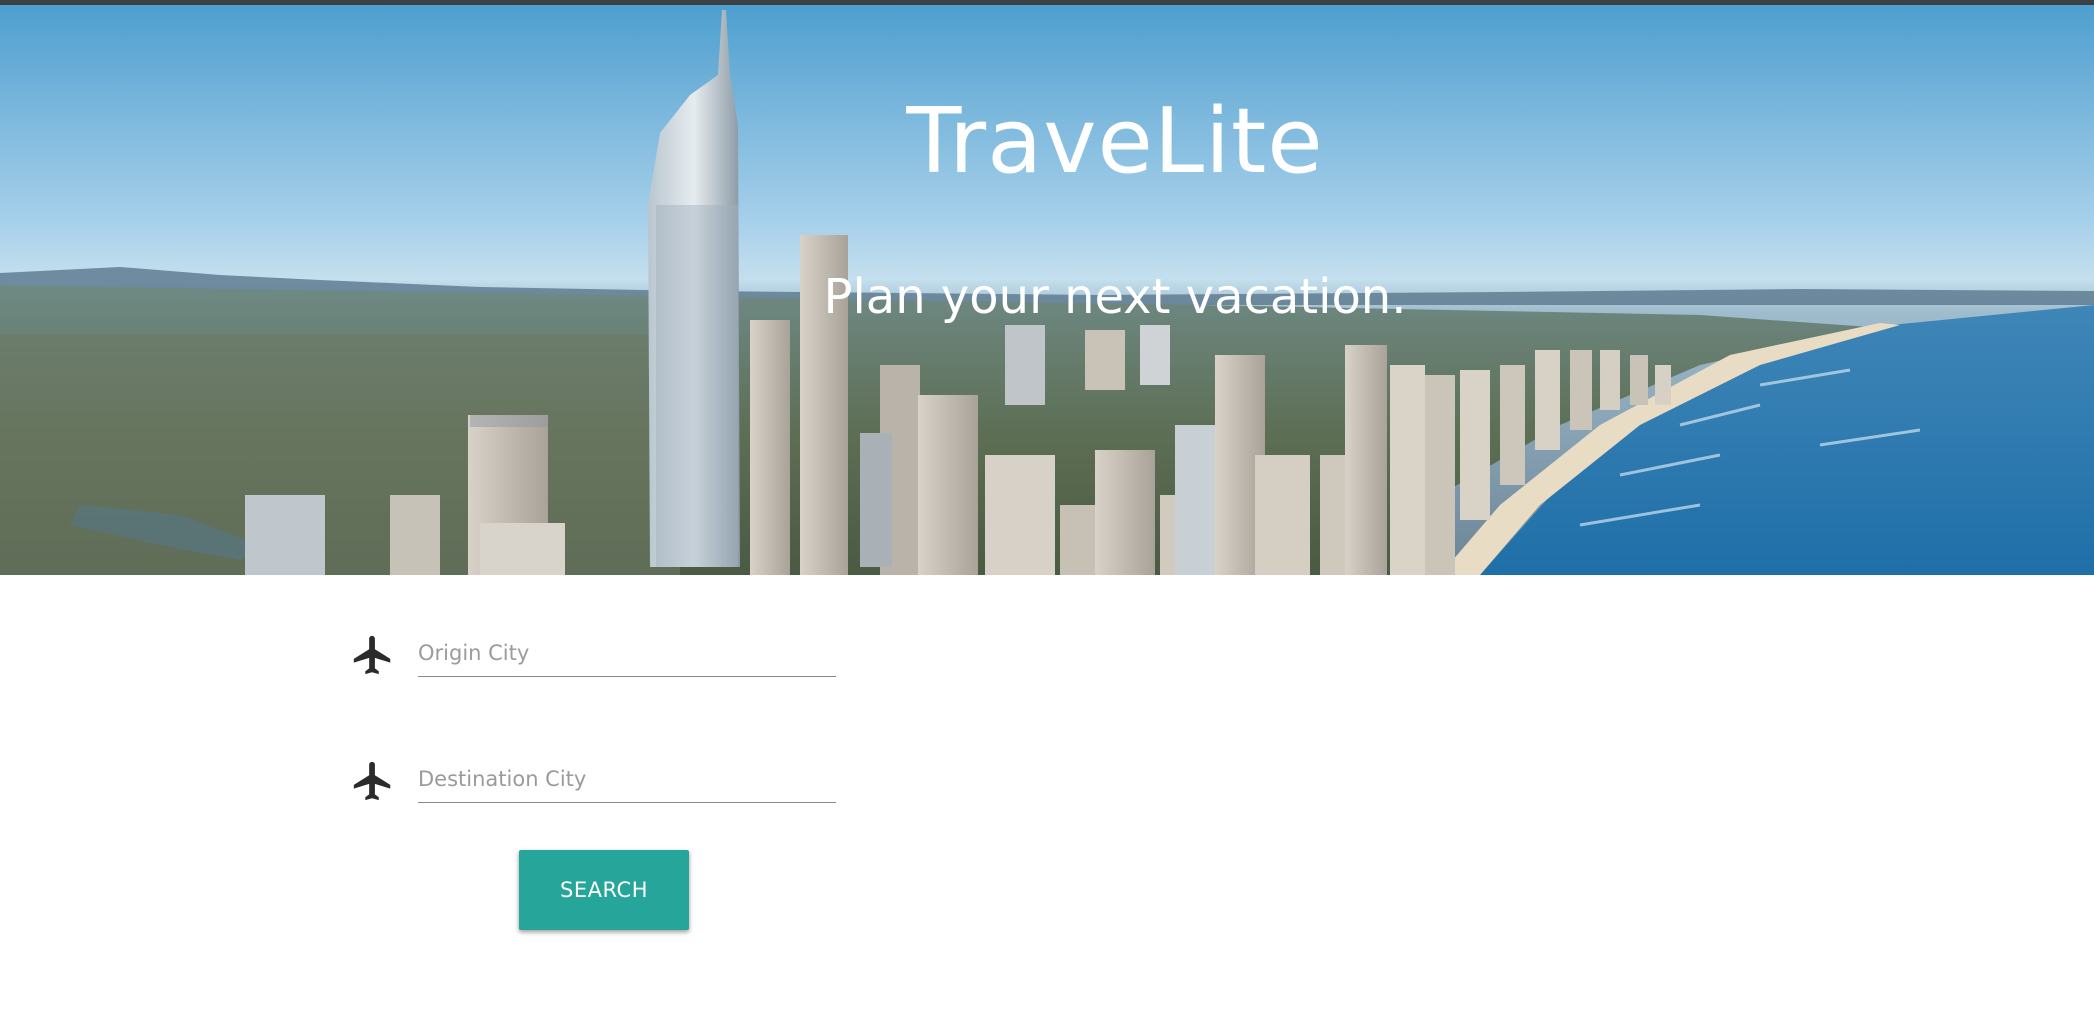 This screenshot has width=2094, height=1016. What do you see at coordinates (1115, 141) in the screenshot?
I see `page-title: TraveLite` at bounding box center [1115, 141].